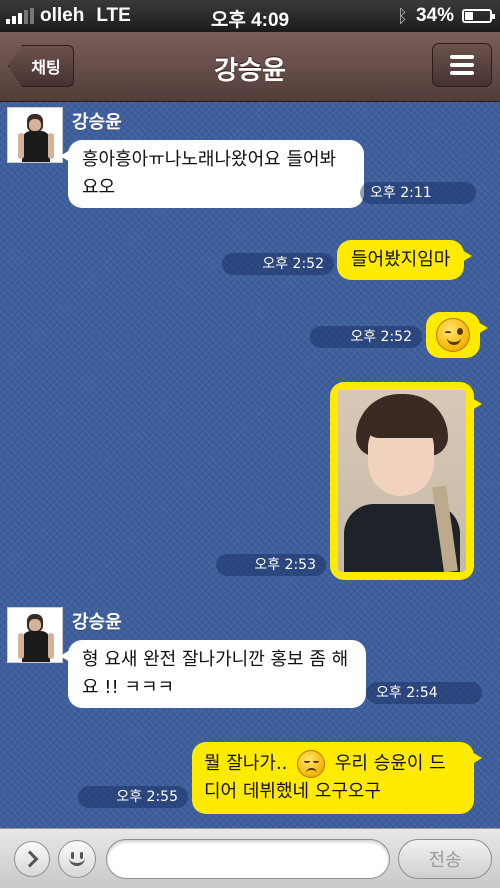 The height and width of the screenshot is (888, 500). I want to click on emoticon-bubble, so click(457, 335).